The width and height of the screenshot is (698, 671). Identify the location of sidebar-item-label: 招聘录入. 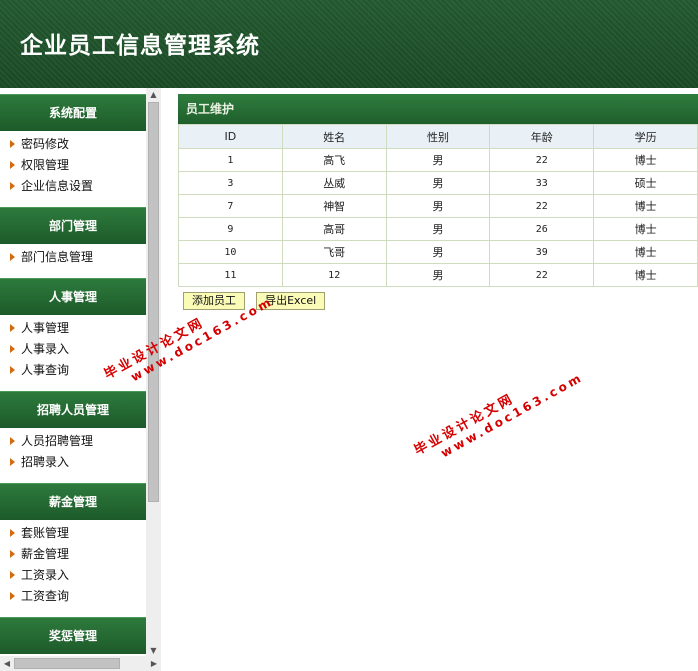
(45, 462).